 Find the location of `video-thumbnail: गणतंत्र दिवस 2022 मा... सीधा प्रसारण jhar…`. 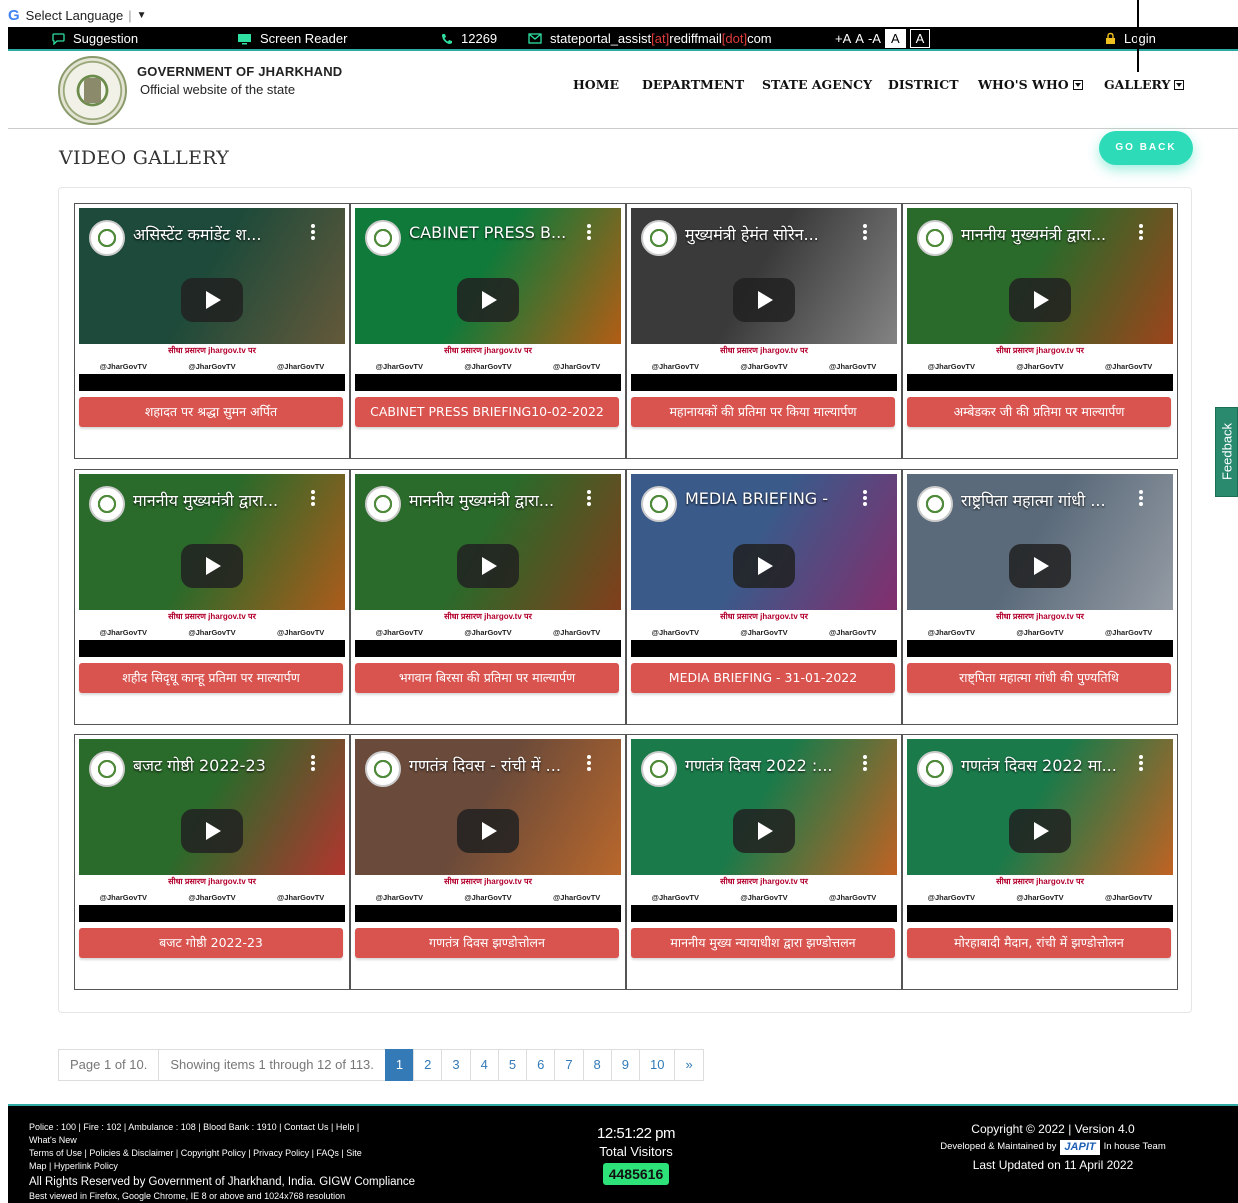

video-thumbnail: गणतंत्र दिवस 2022 मा... सीधा प्रसारण jhar… is located at coordinates (1040, 830).